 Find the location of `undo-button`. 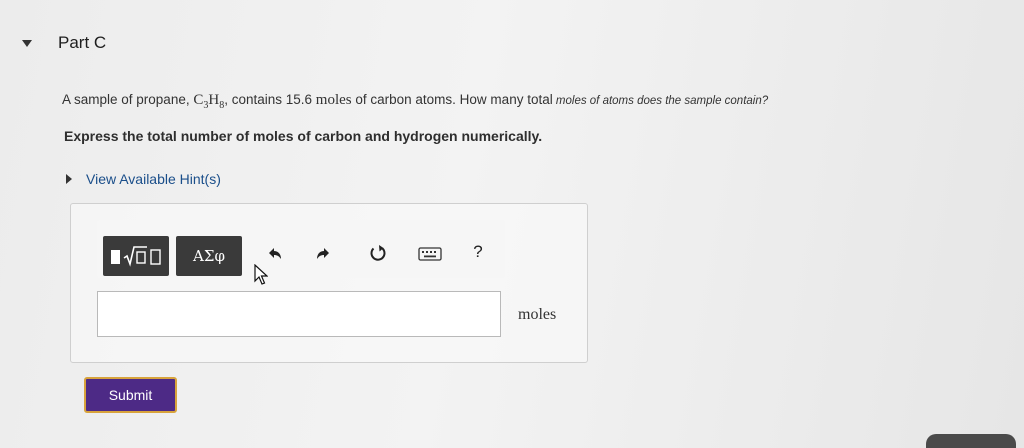

undo-button is located at coordinates (275, 254).